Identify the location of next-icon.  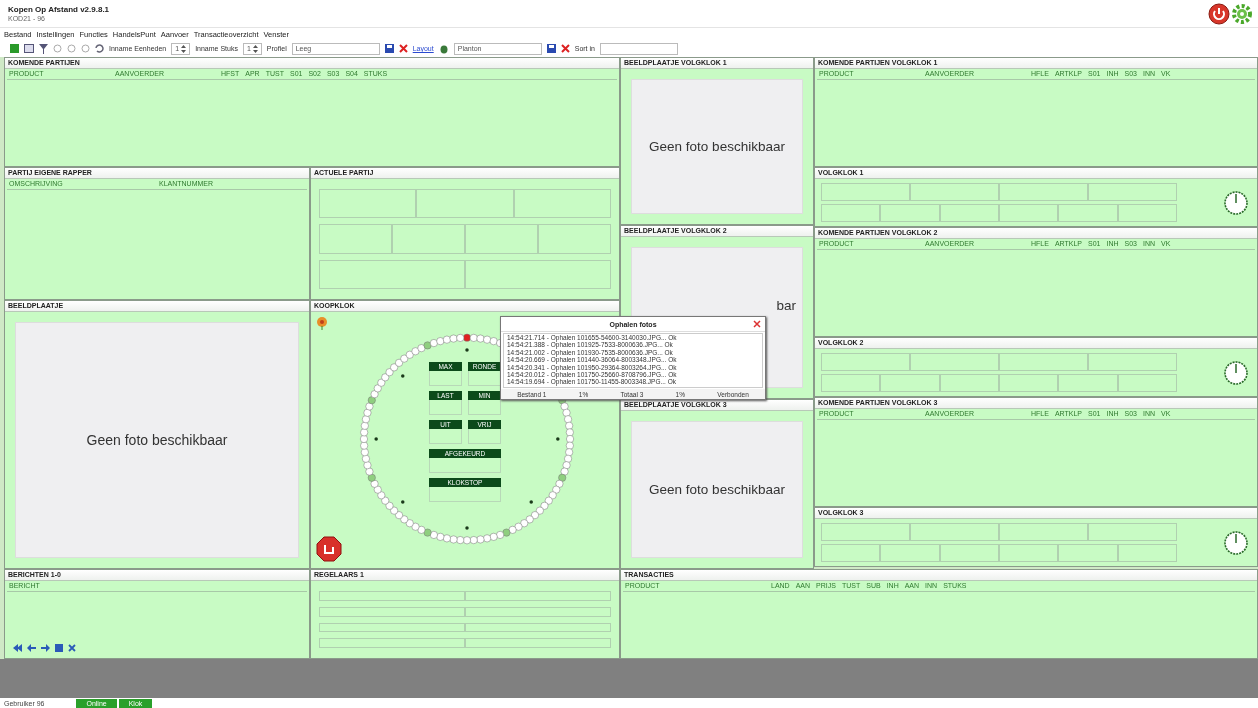
(45, 648).